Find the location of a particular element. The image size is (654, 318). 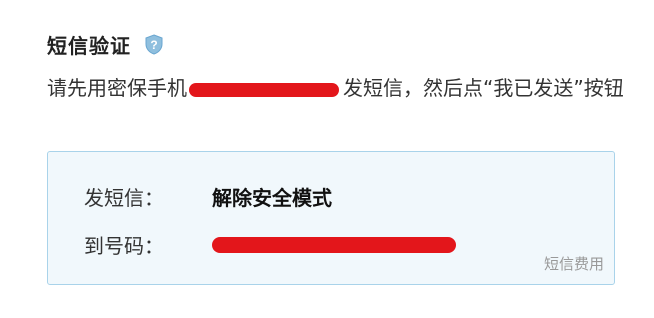

send-content-row: 发短信： 解除安全模式 is located at coordinates (208, 196).